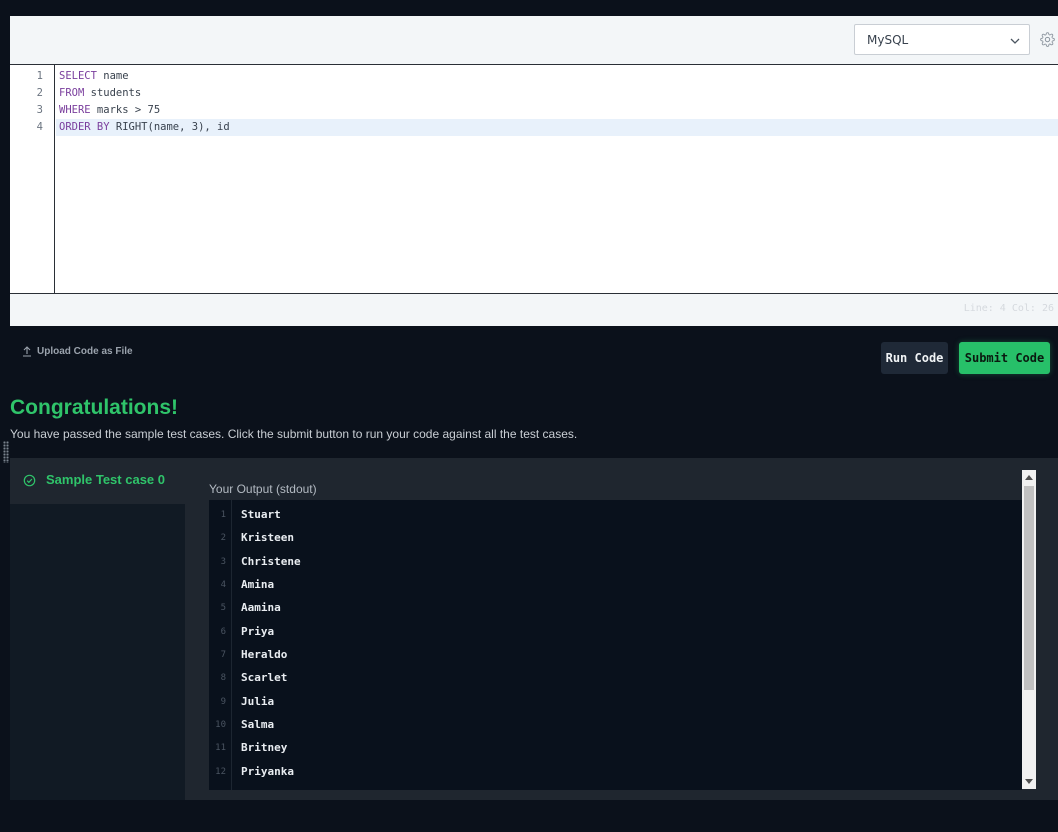 Image resolution: width=1058 pixels, height=832 pixels. What do you see at coordinates (220, 748) in the screenshot?
I see `output-line-number: 11` at bounding box center [220, 748].